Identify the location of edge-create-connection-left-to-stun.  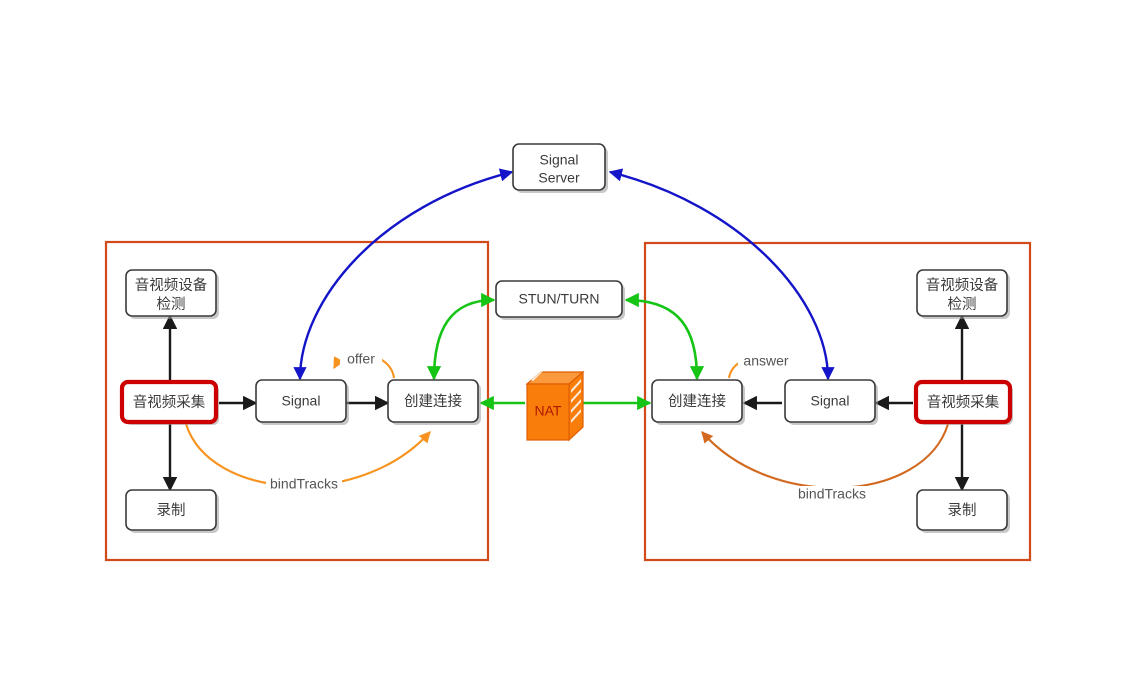
(461, 336).